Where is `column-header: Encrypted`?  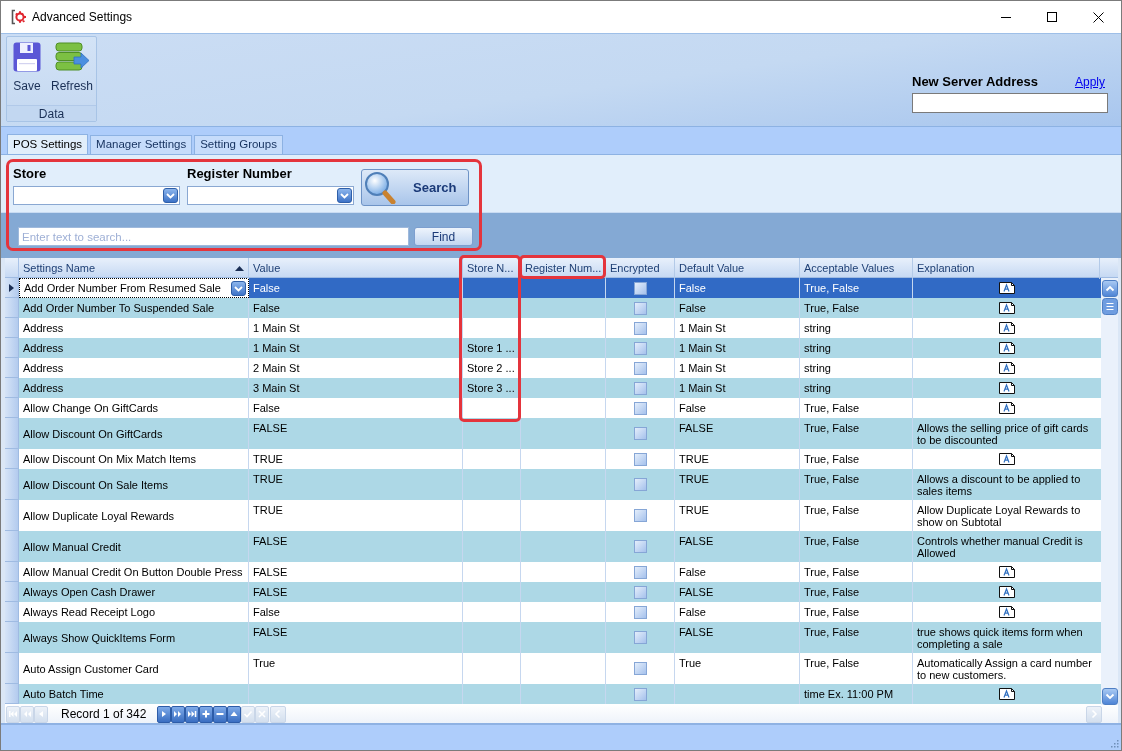 column-header: Encrypted is located at coordinates (639, 268).